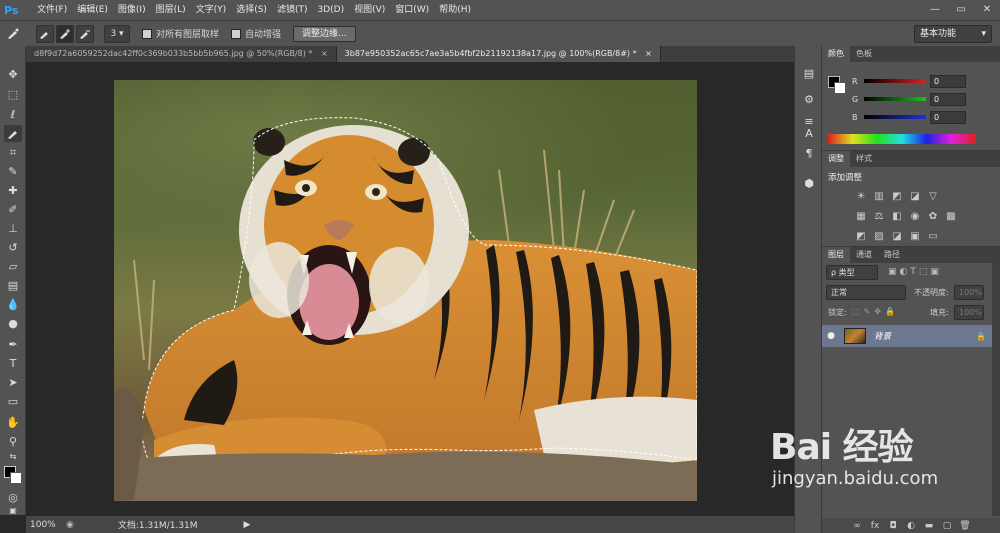 This screenshot has height=533, width=1000. Describe the element at coordinates (13, 510) in the screenshot. I see `screen-mode-icon: ▣` at that location.